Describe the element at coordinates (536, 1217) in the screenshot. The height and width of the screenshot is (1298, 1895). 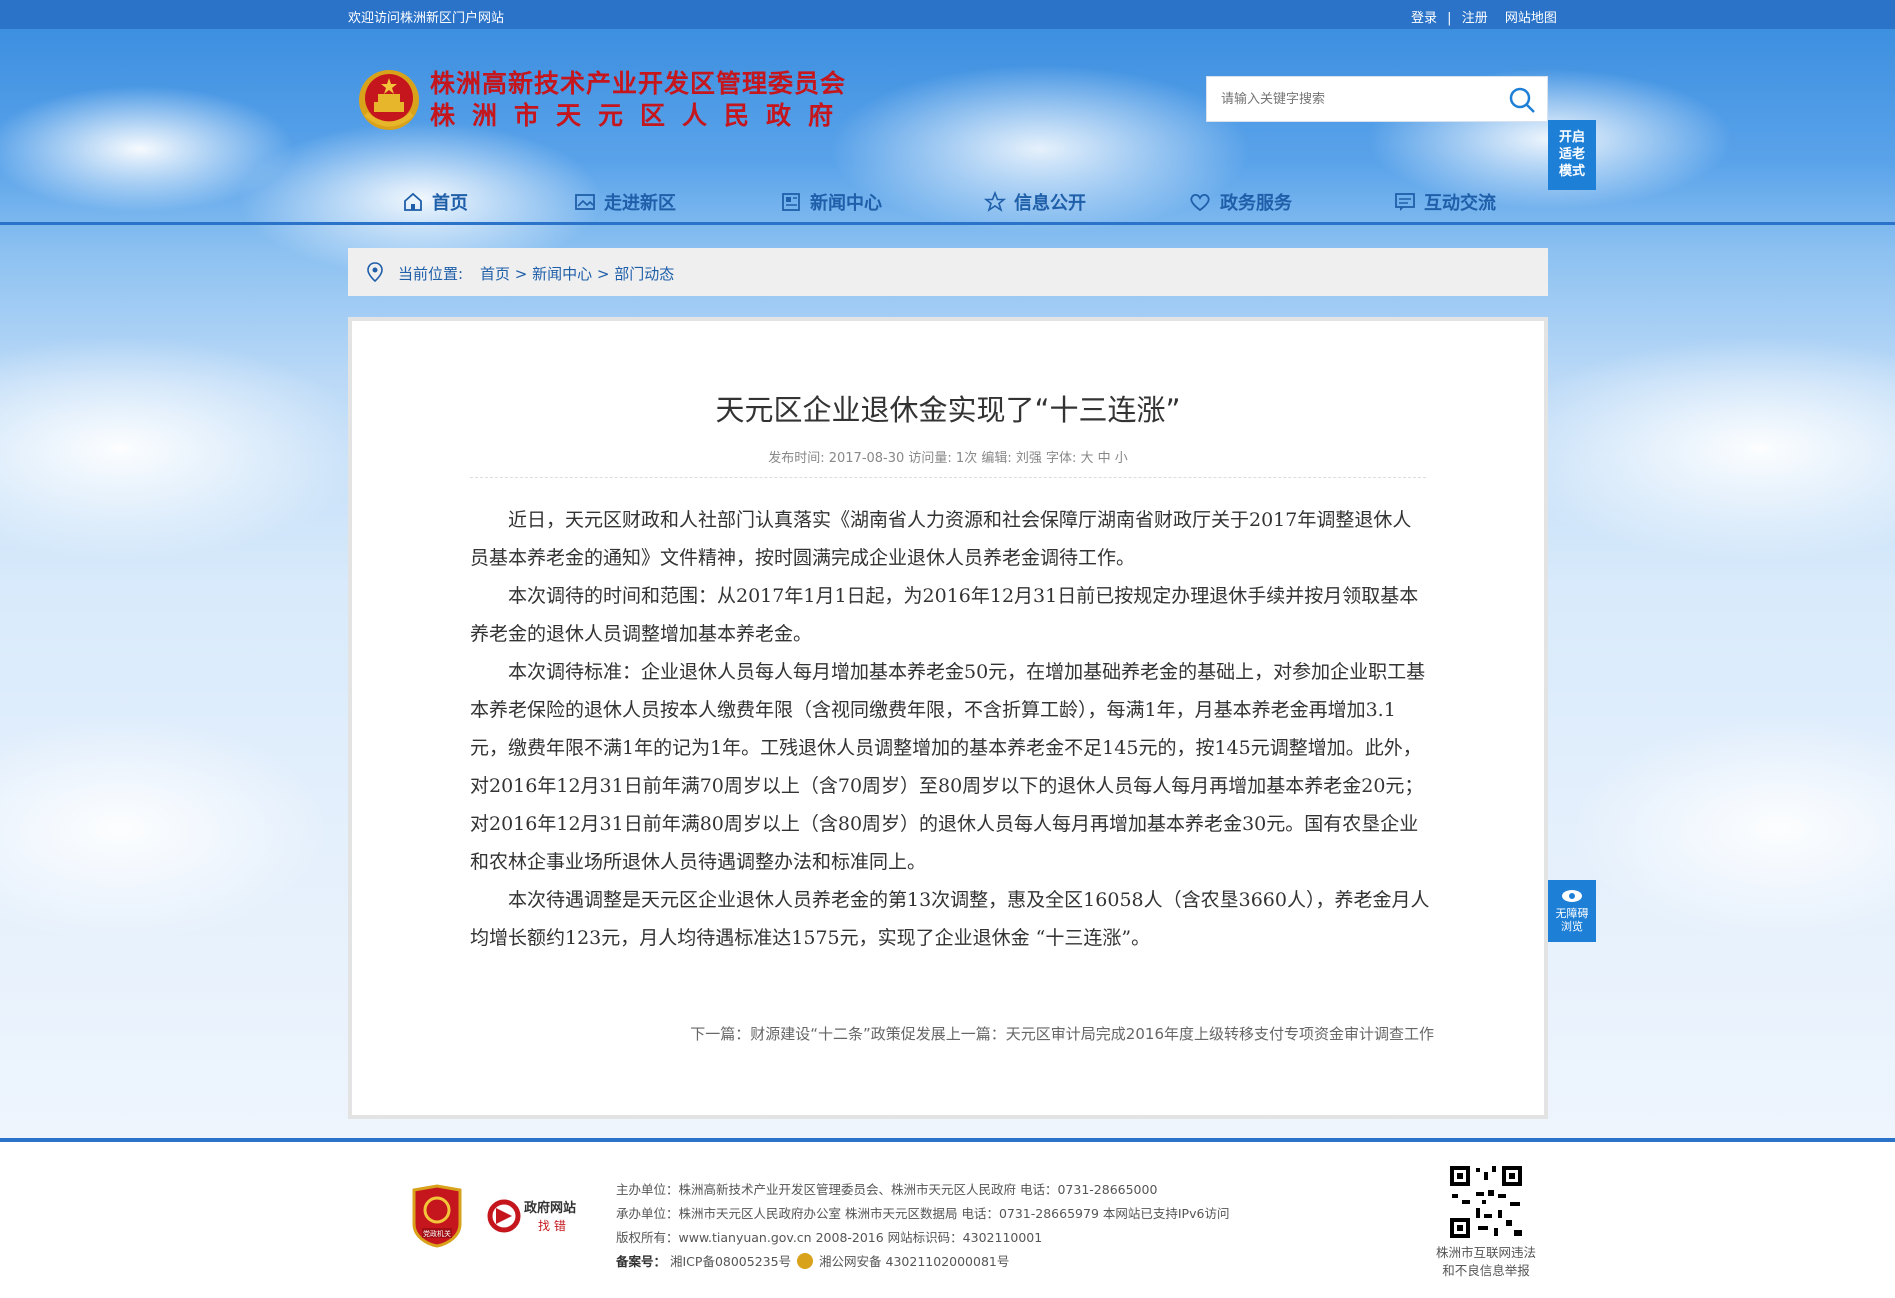
I see `gov-site-report-icon: 政府网站 找 错` at that location.